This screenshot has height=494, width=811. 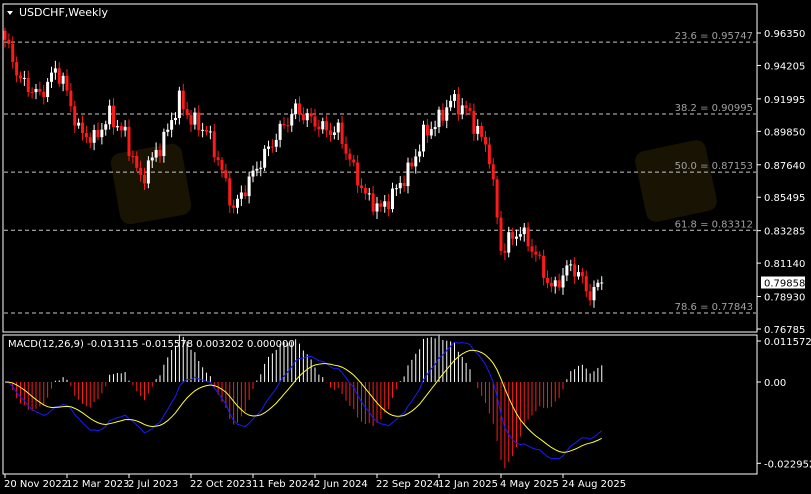 What do you see at coordinates (784, 330) in the screenshot?
I see `price-label: 0.76785` at bounding box center [784, 330].